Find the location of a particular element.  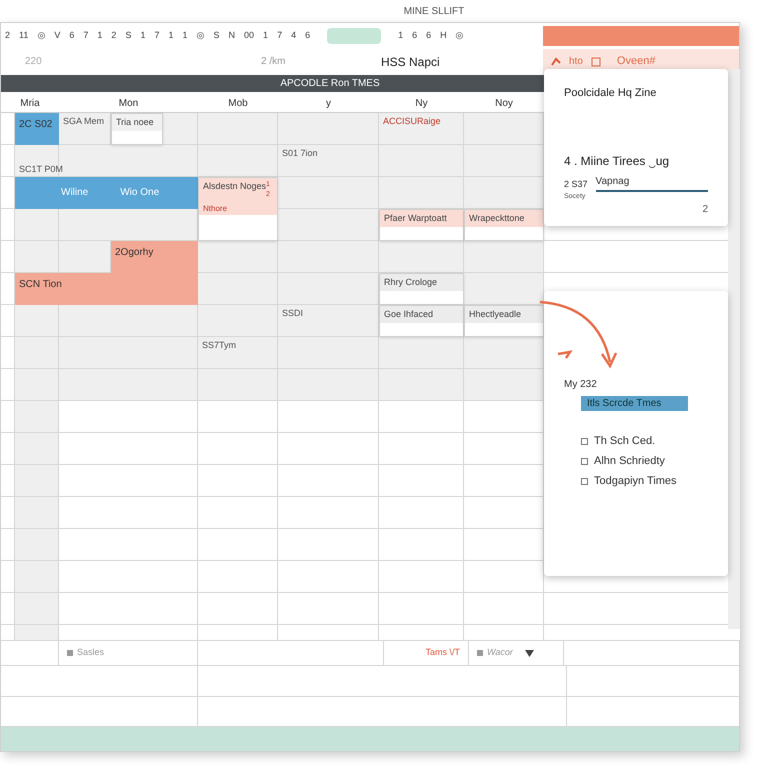

event-block: 2Ogorhy is located at coordinates (154, 256).